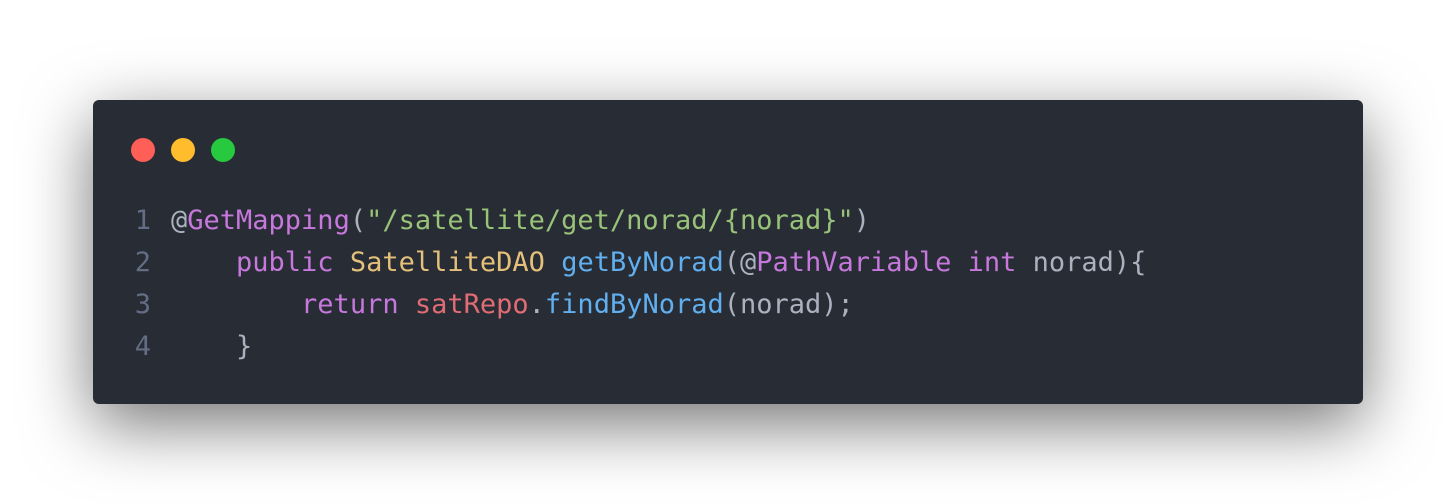  What do you see at coordinates (854, 262) in the screenshot?
I see `code-token-keyword: PathVariable` at bounding box center [854, 262].